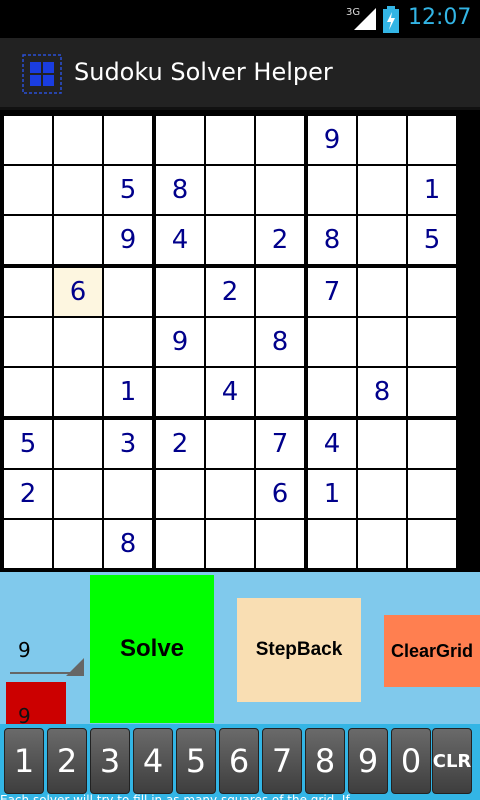  I want to click on grid-cell-r6-c1, so click(28, 392).